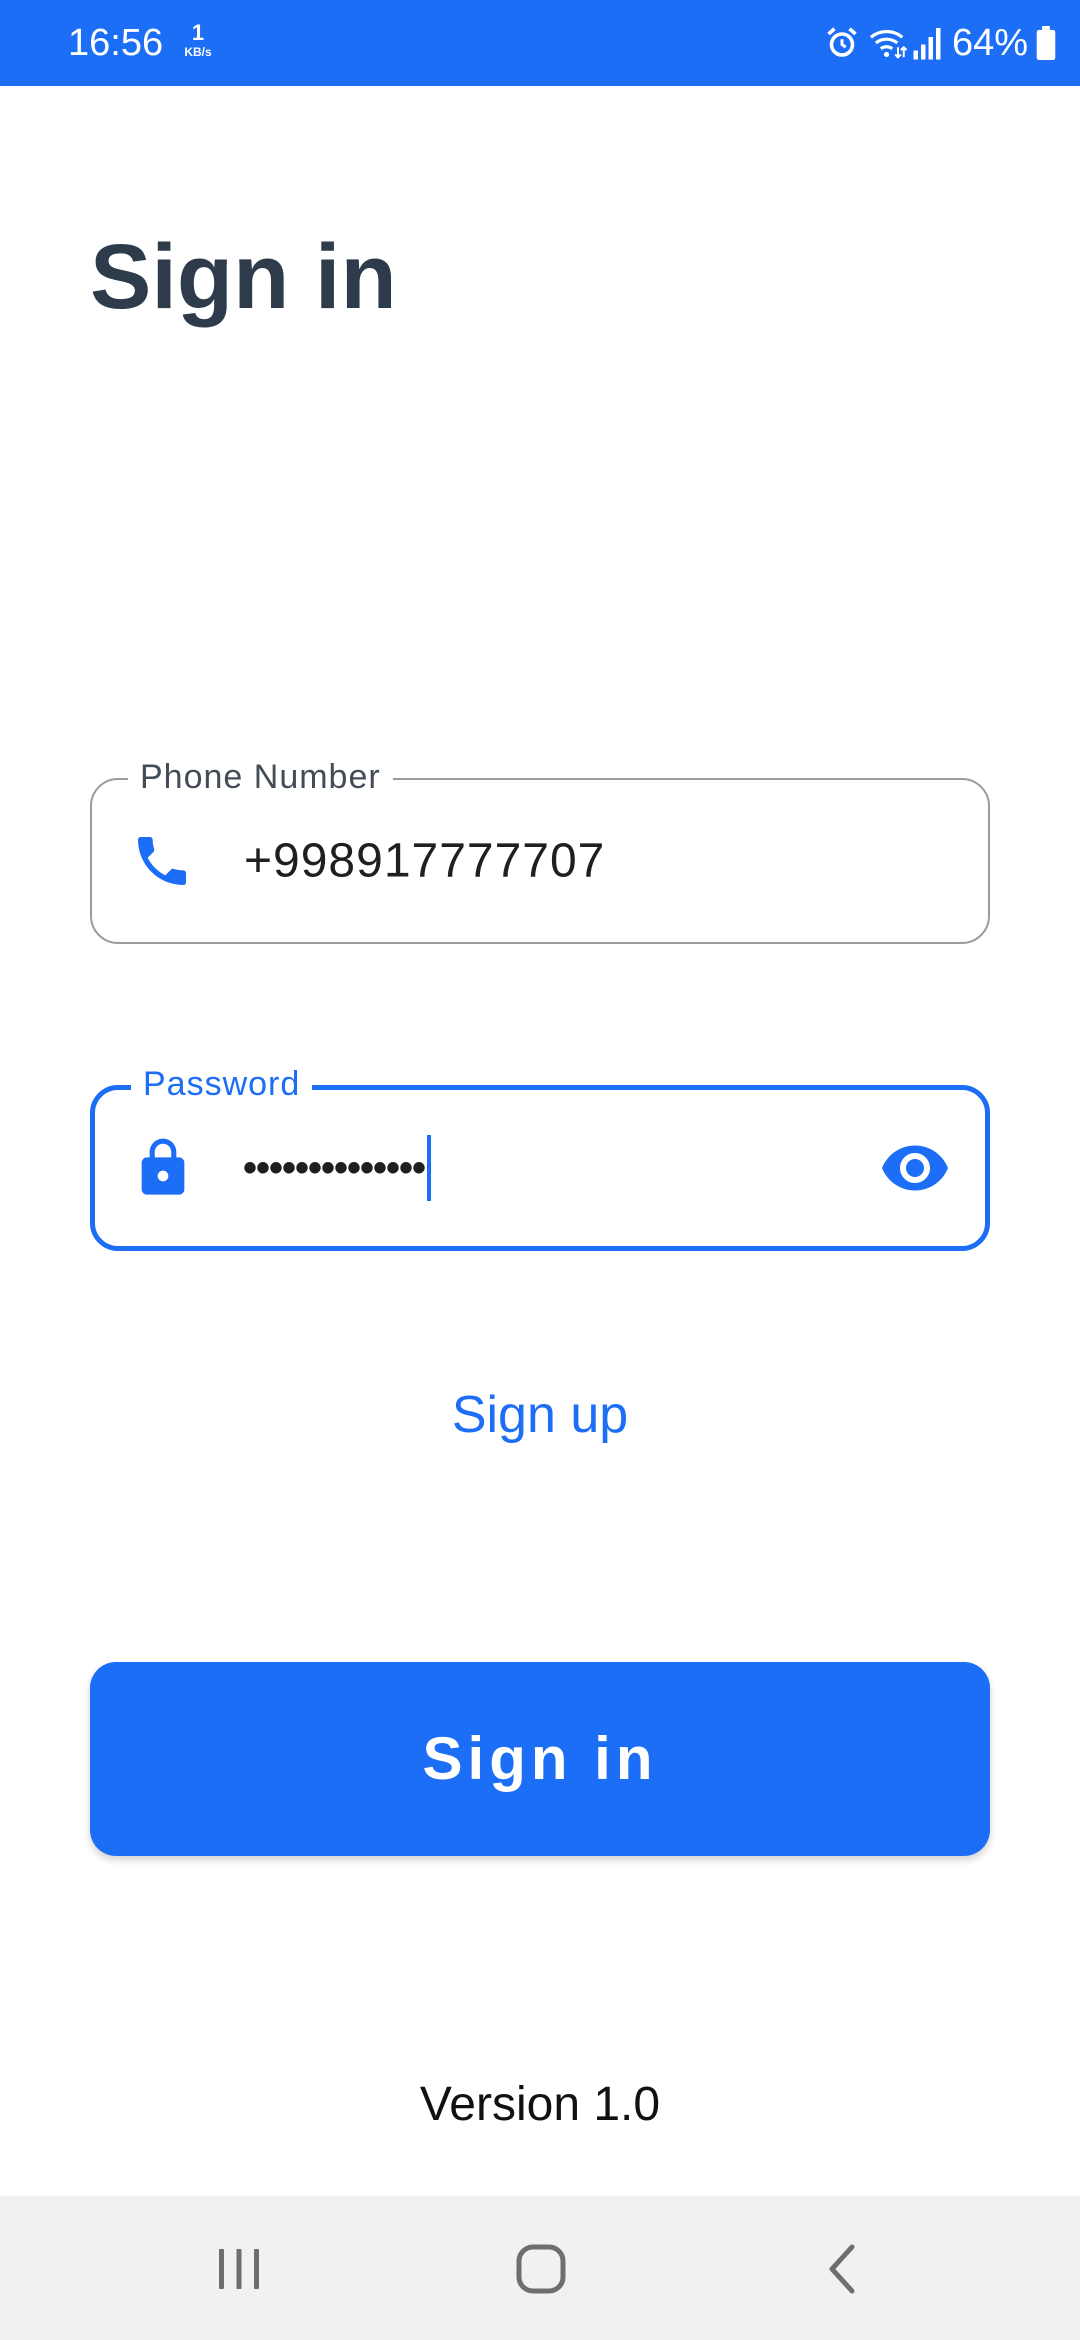  What do you see at coordinates (540, 2104) in the screenshot?
I see `version-label: Version 1.0` at bounding box center [540, 2104].